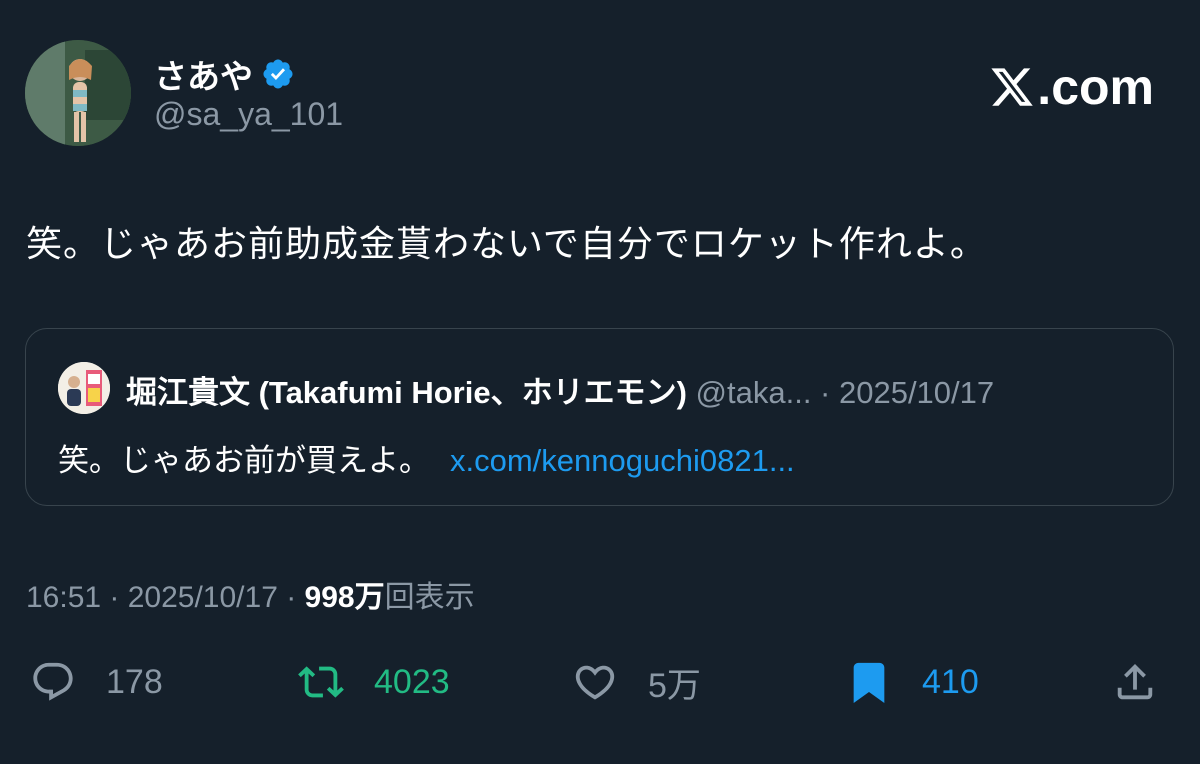  I want to click on author-name-row: さあや, so click(224, 74).